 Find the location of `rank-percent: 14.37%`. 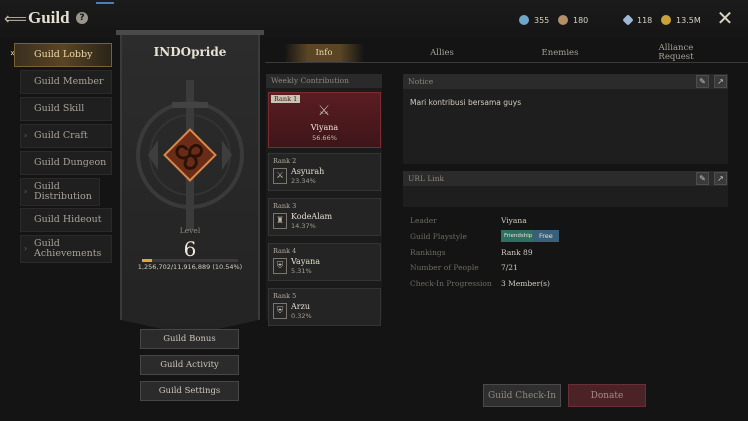

rank-percent: 14.37% is located at coordinates (303, 226).